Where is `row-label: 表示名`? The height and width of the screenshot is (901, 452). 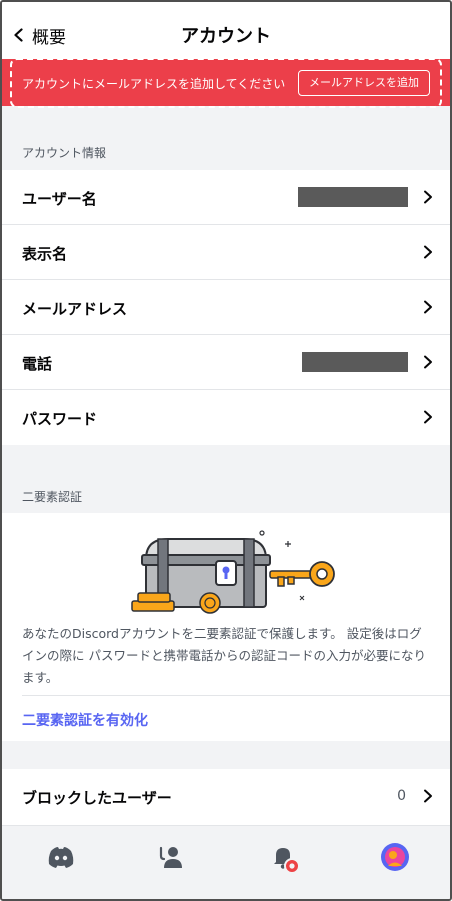 row-label: 表示名 is located at coordinates (45, 254).